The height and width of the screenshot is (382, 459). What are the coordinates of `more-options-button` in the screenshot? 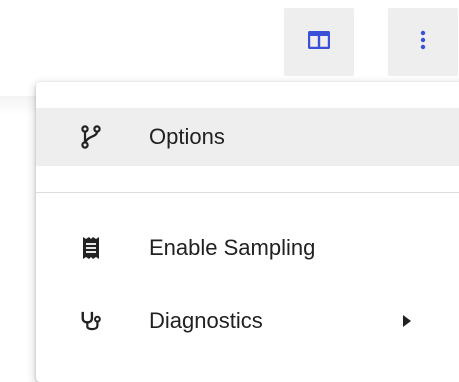 It's located at (423, 42).